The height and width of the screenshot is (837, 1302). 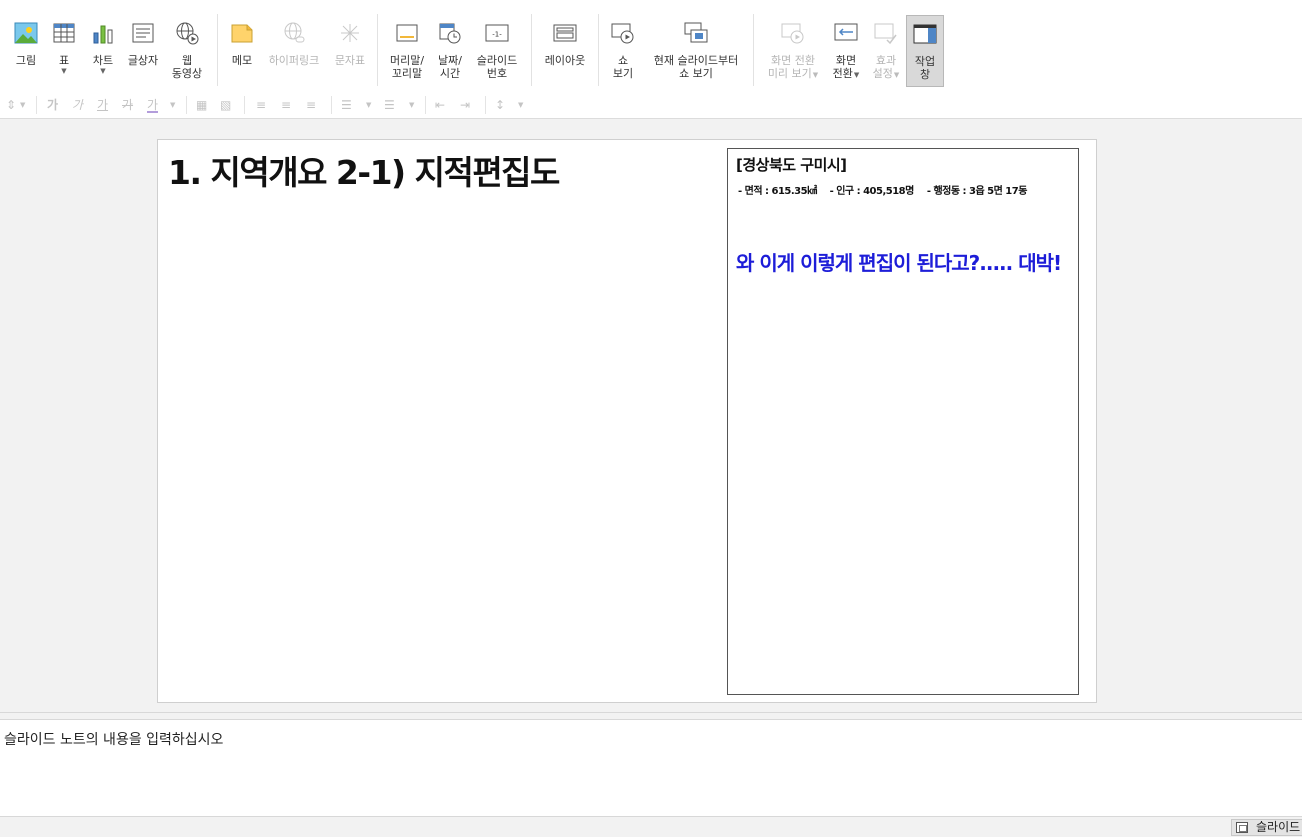 I want to click on population-stat: - 인구 : 405,518명, so click(x=872, y=191).